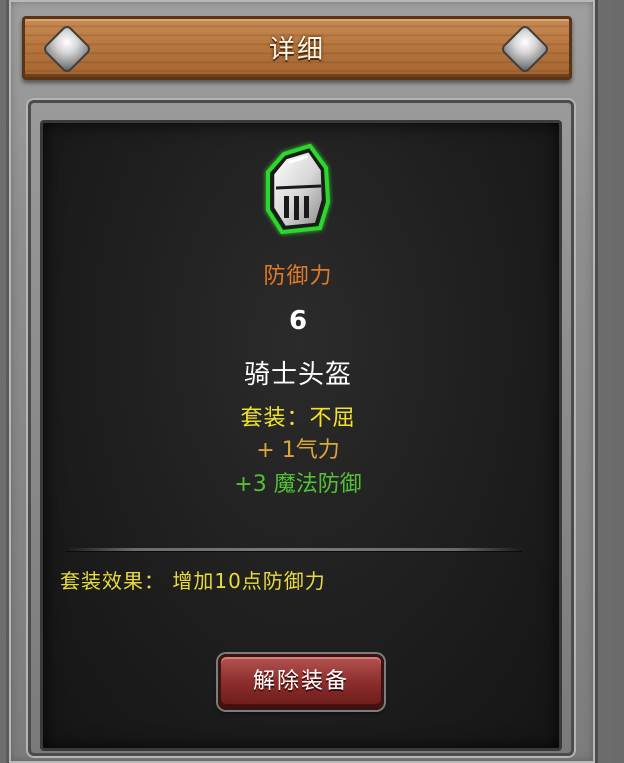  I want to click on set-effect-text: 套装效果： 增加10点防御力, so click(193, 581).